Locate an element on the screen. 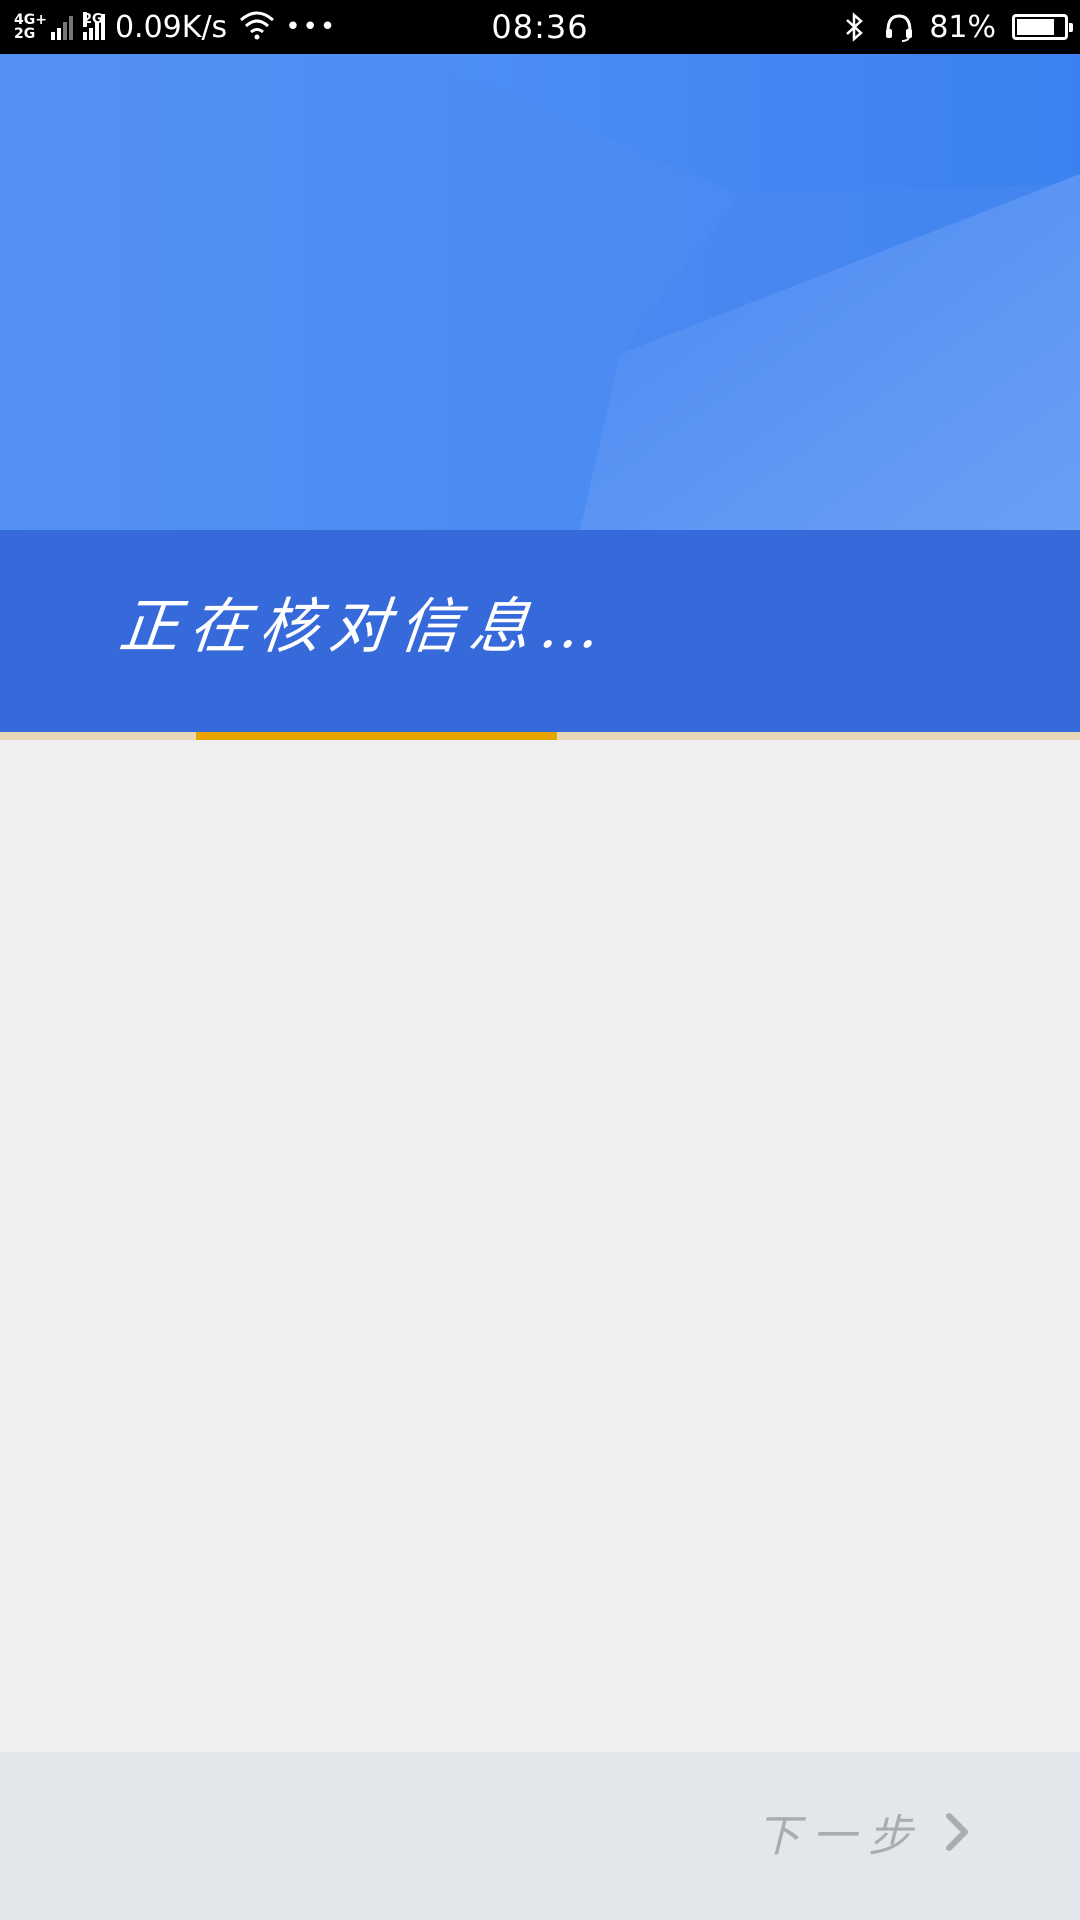  battery-percent: 81% is located at coordinates (962, 27).